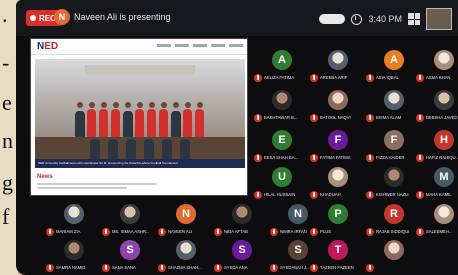  I want to click on participant-avatar: T, so click(338, 250).